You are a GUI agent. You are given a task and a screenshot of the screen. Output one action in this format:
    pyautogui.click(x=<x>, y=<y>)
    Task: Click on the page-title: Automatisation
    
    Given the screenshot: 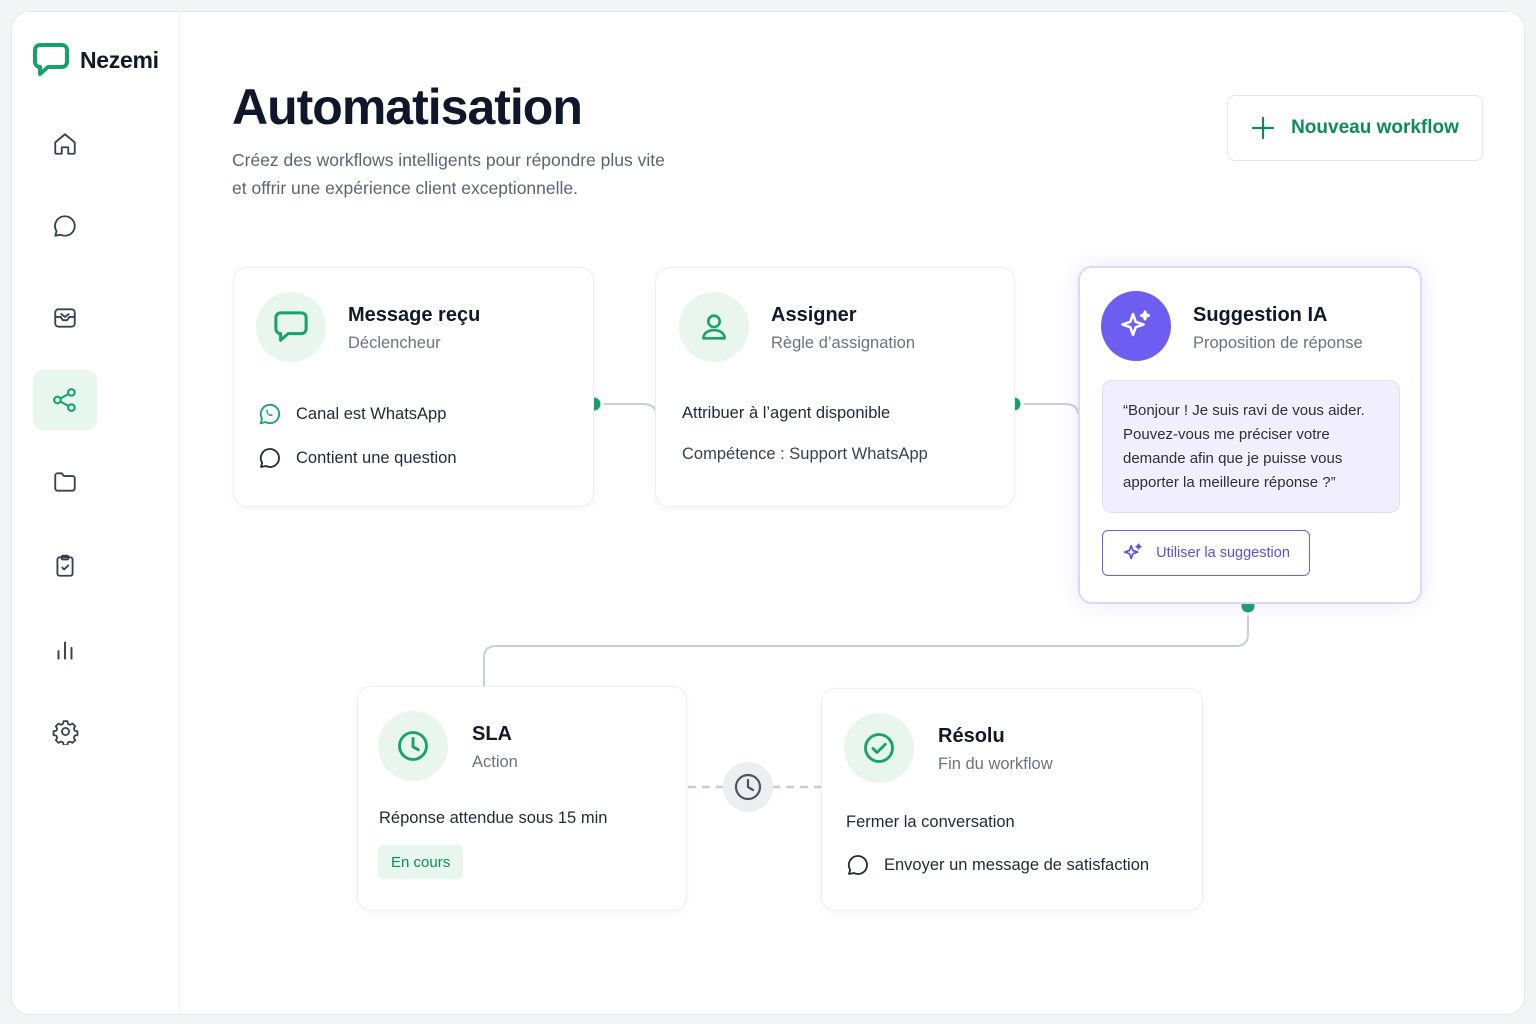 What is the action you would take?
    pyautogui.click(x=407, y=107)
    